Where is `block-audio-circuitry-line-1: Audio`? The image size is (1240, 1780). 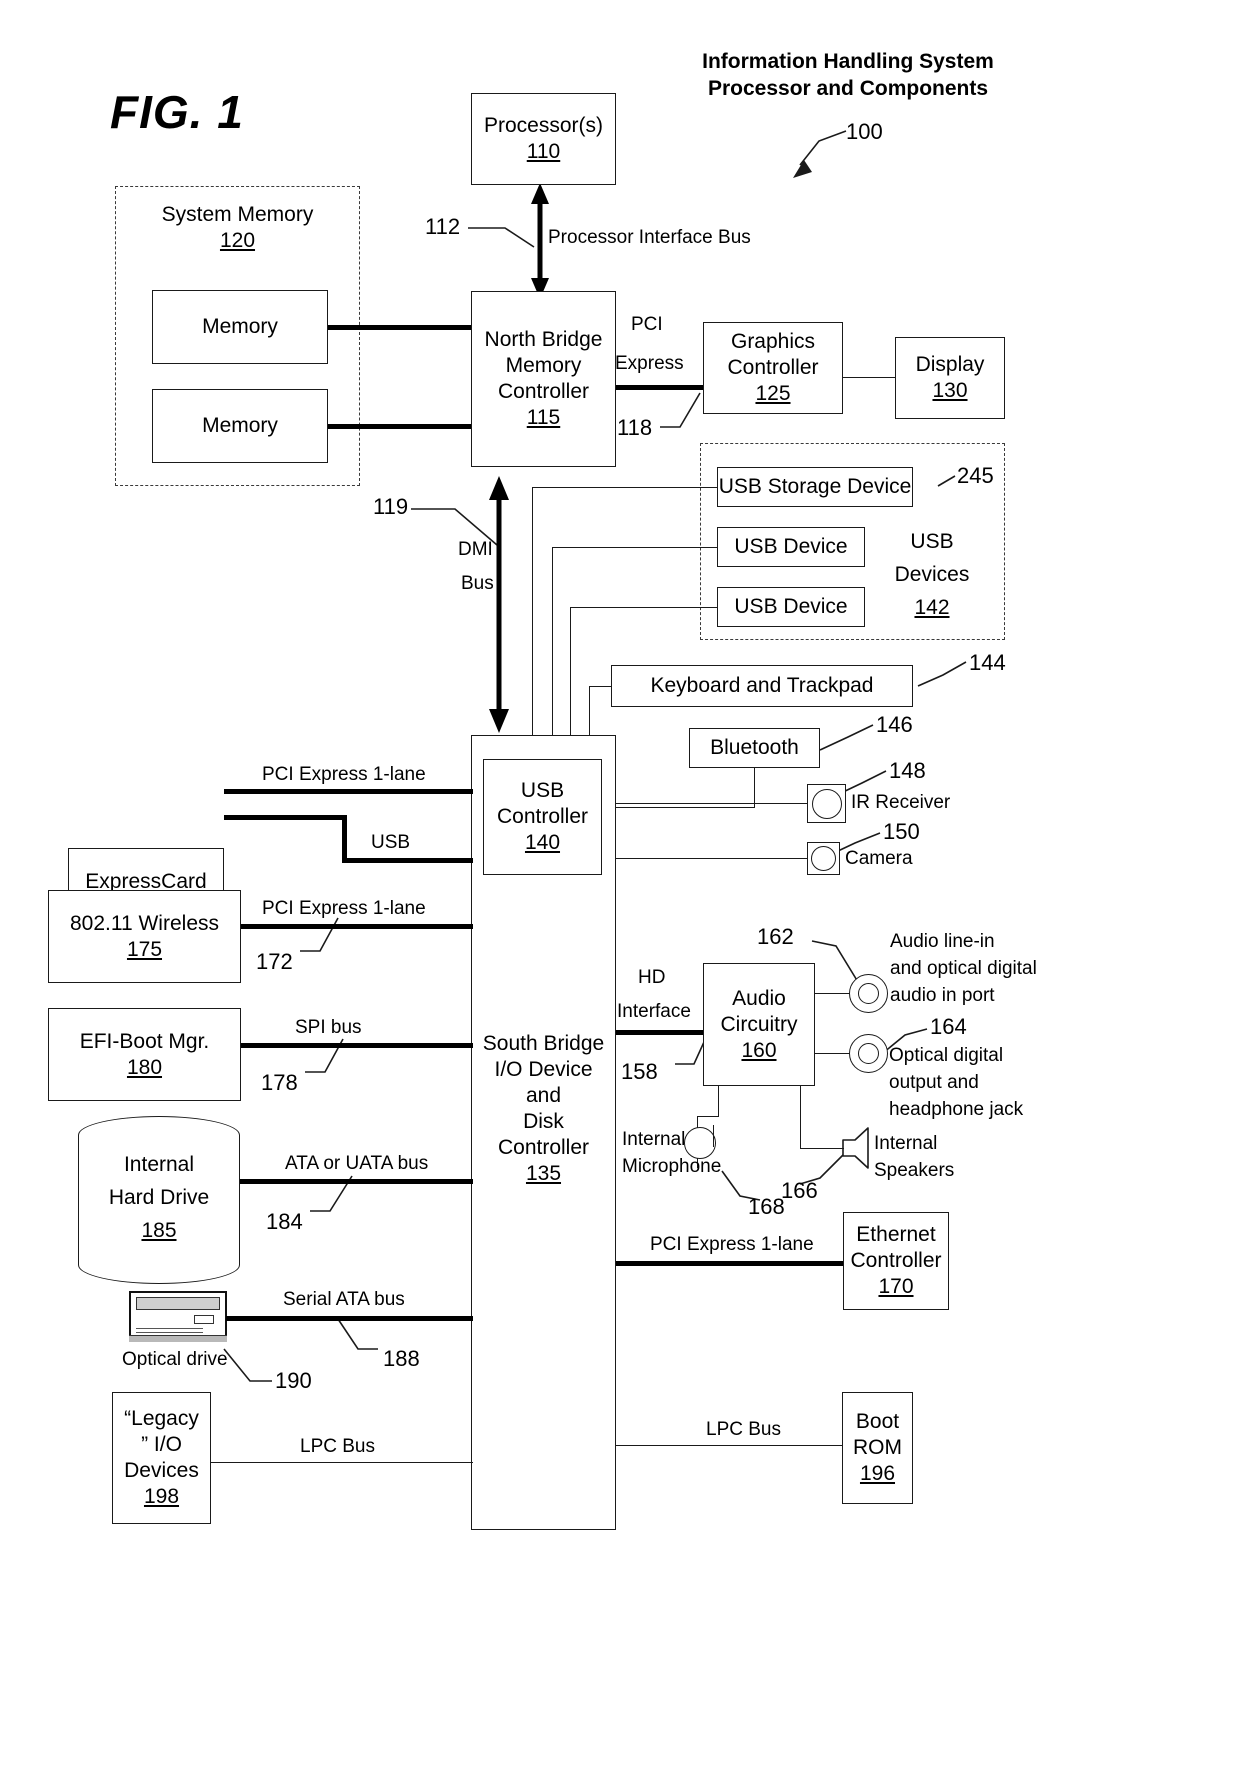
block-audio-circuitry-line-1: Audio is located at coordinates (759, 998).